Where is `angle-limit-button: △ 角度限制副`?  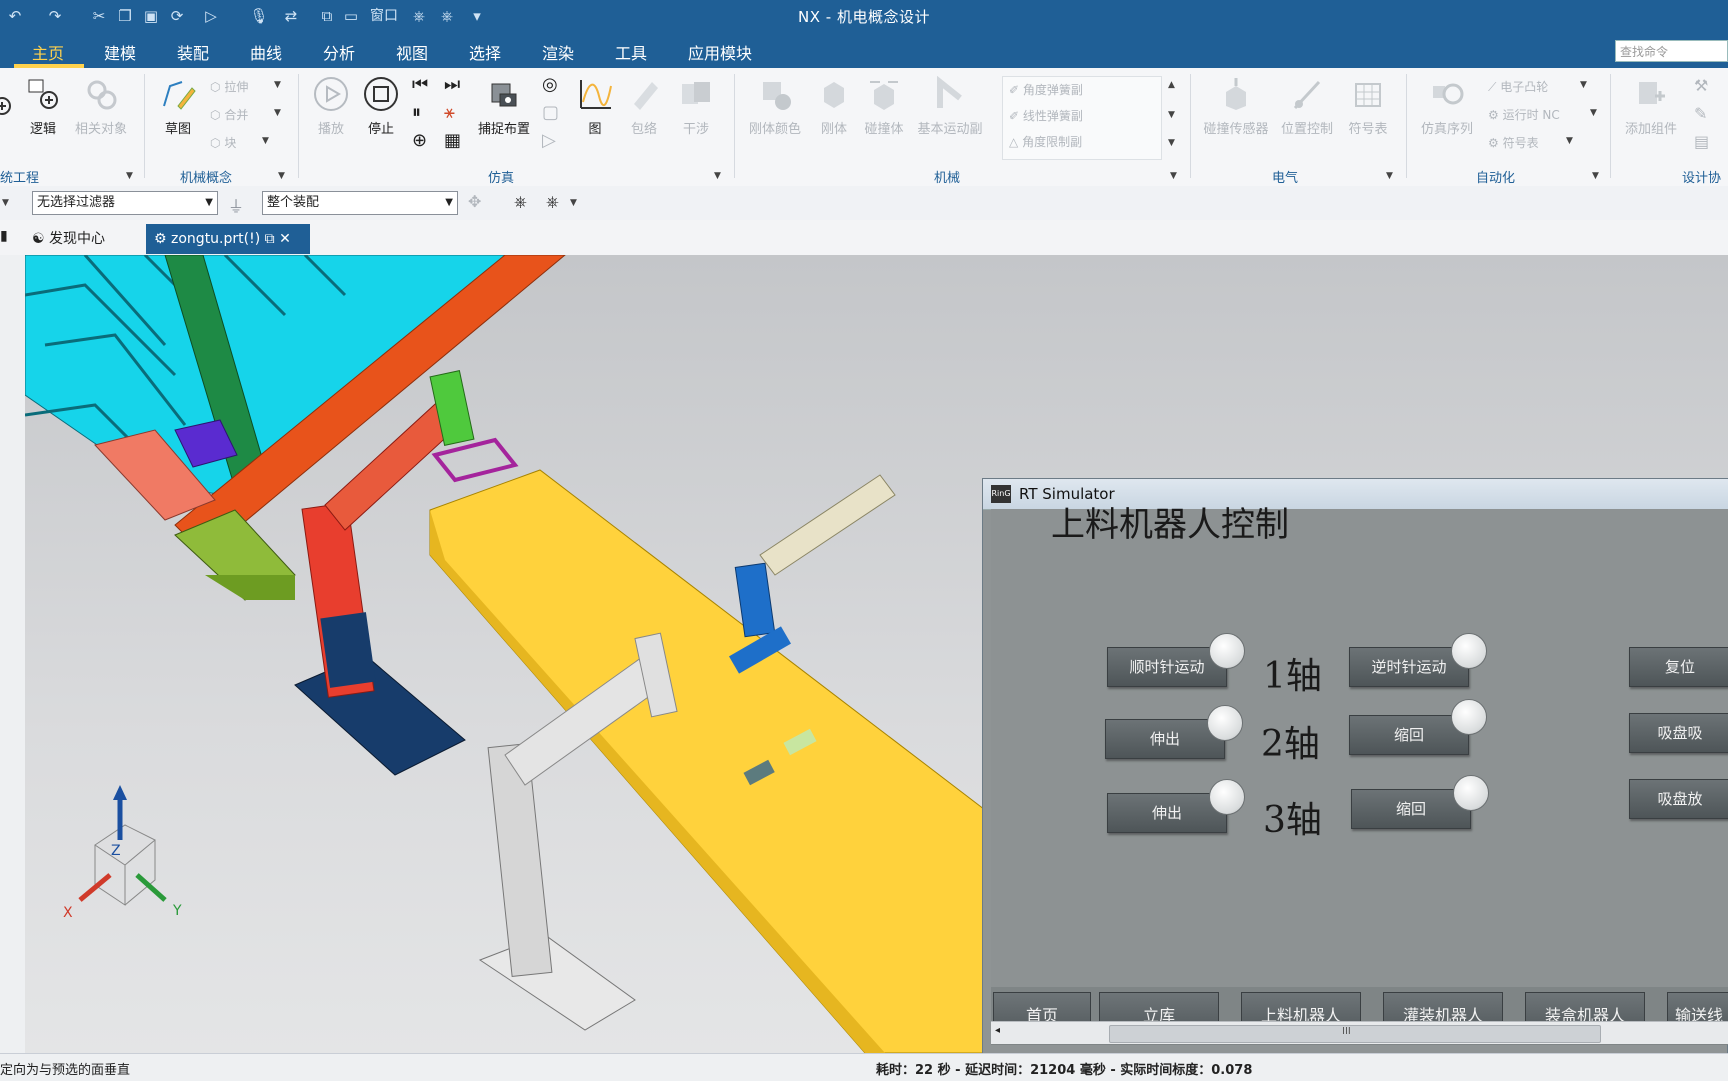 angle-limit-button: △ 角度限制副 is located at coordinates (1045, 141).